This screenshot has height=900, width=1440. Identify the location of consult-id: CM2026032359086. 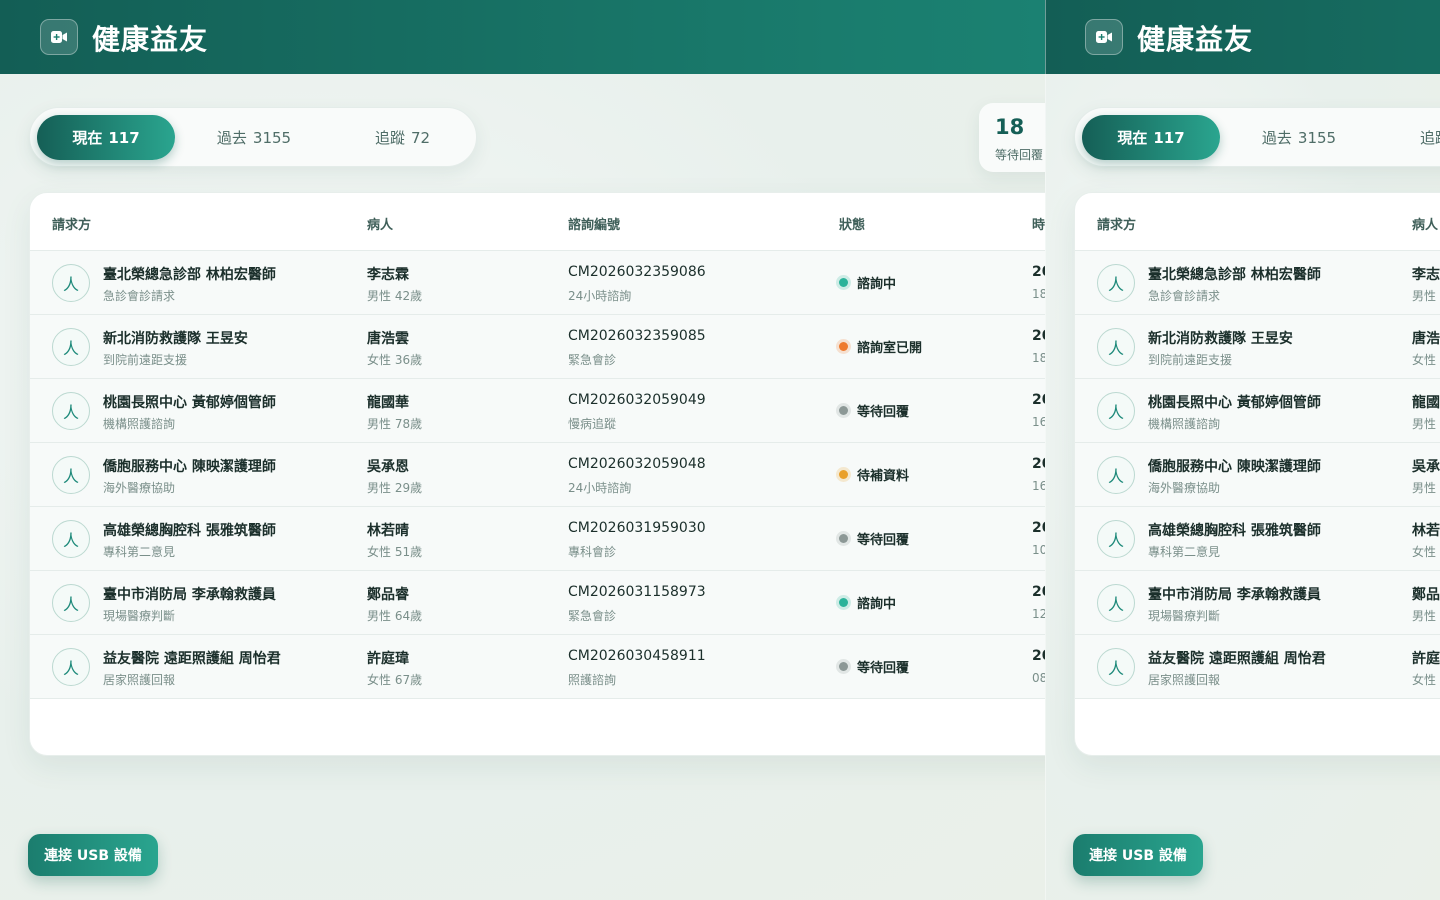
(637, 272).